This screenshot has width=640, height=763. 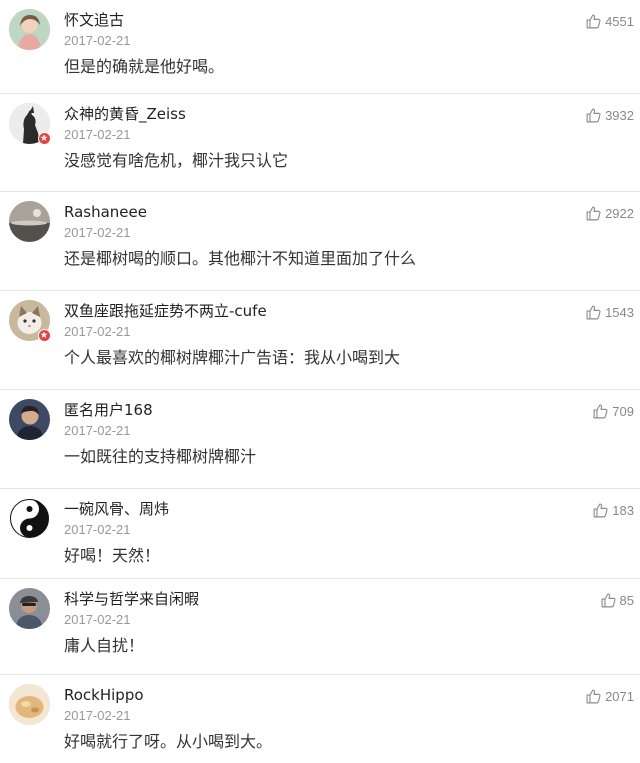 What do you see at coordinates (320, 439) in the screenshot?
I see `comment-item: 匿名用户168 2017-02-21 一如既往的支持椰树牌椰汁 709` at bounding box center [320, 439].